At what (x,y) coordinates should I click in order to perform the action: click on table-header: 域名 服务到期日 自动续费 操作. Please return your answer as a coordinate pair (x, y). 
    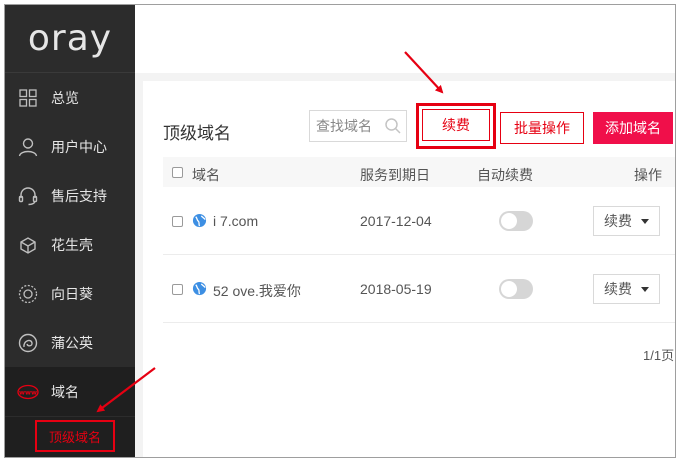
    Looking at the image, I should click on (419, 172).